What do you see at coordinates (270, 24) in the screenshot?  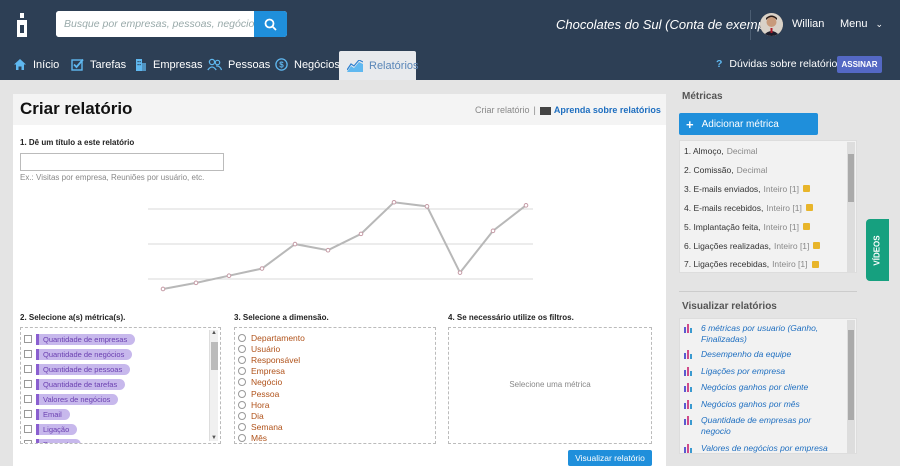 I see `search-button` at bounding box center [270, 24].